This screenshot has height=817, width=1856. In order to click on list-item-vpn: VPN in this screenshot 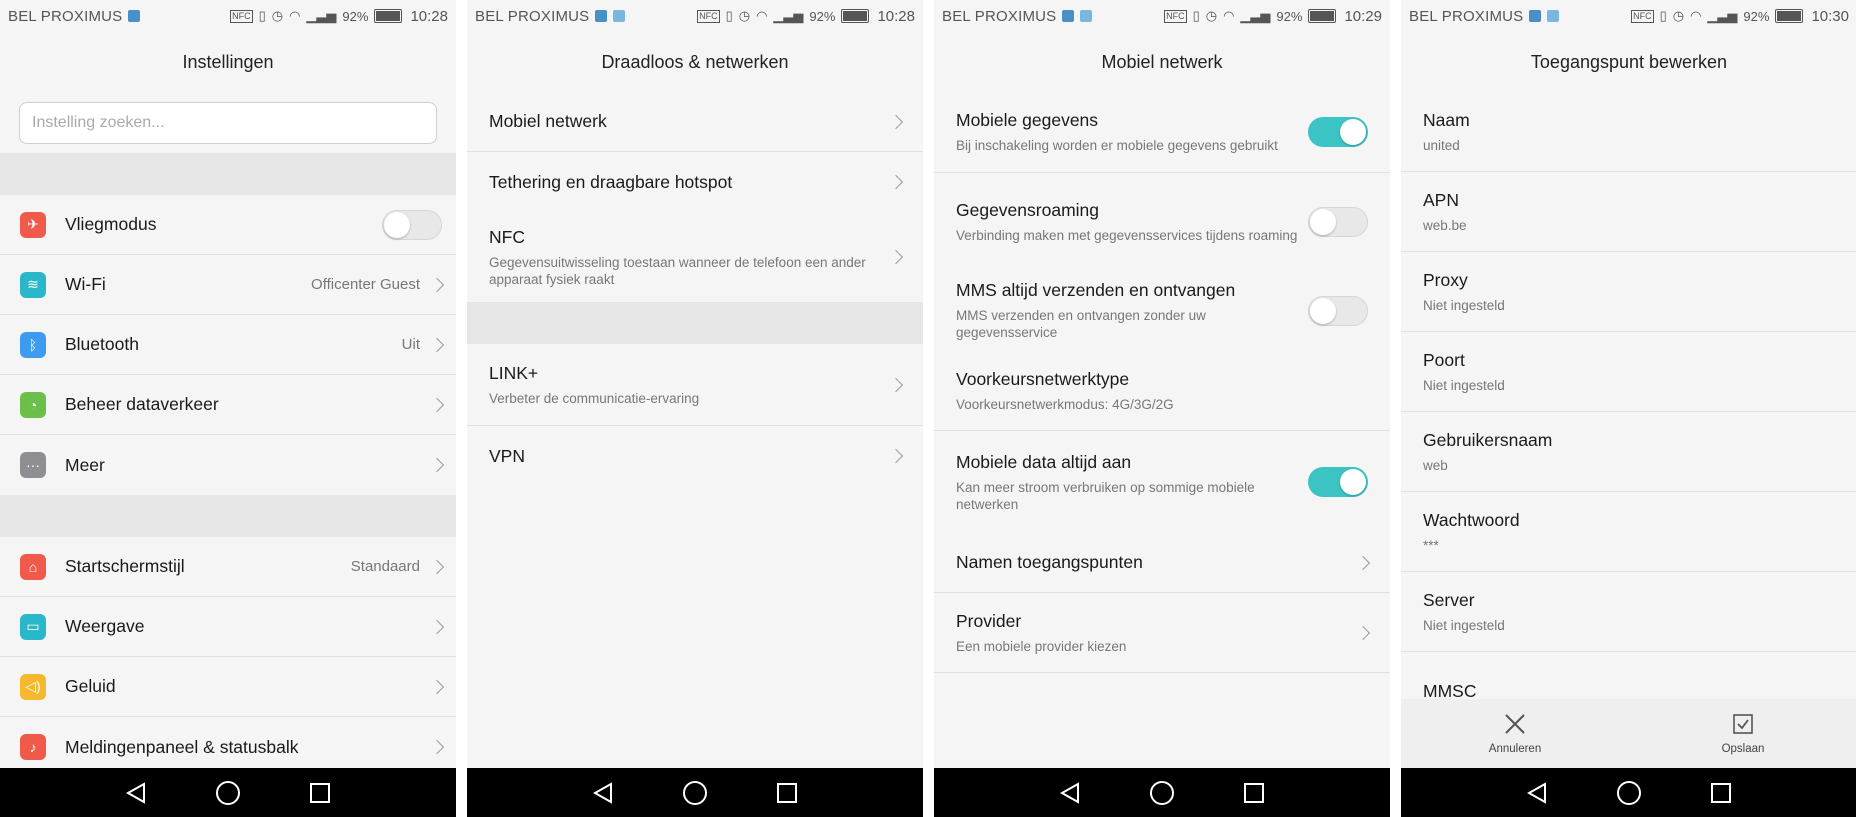, I will do `click(695, 456)`.